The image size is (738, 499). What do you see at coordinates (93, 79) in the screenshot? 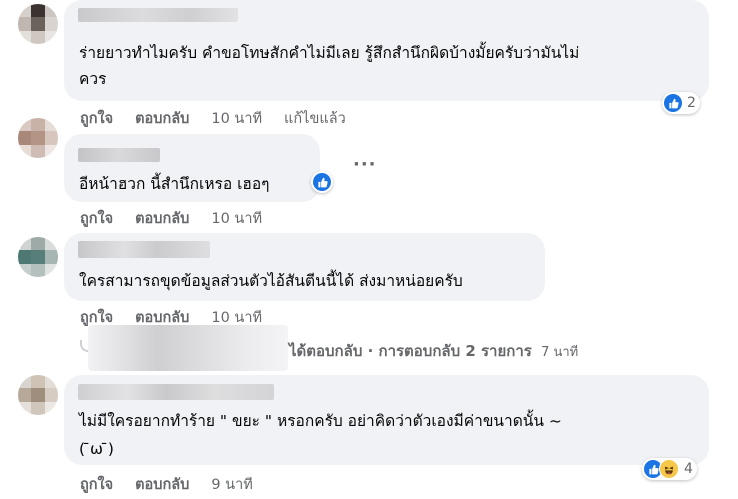
I see `comment-text-cont: ควร` at bounding box center [93, 79].